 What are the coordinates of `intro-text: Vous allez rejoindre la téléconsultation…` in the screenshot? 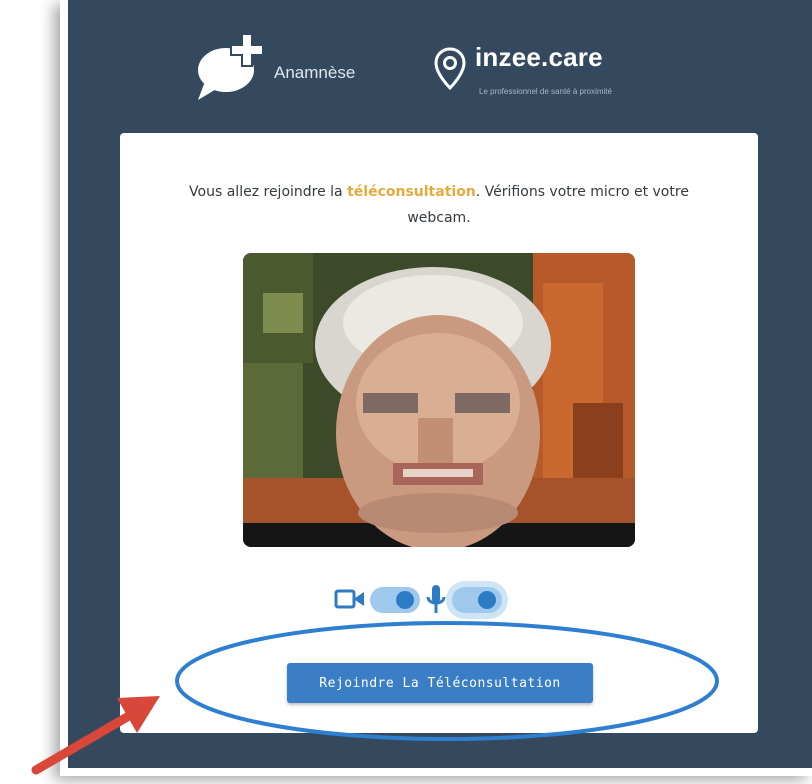 It's located at (439, 205).